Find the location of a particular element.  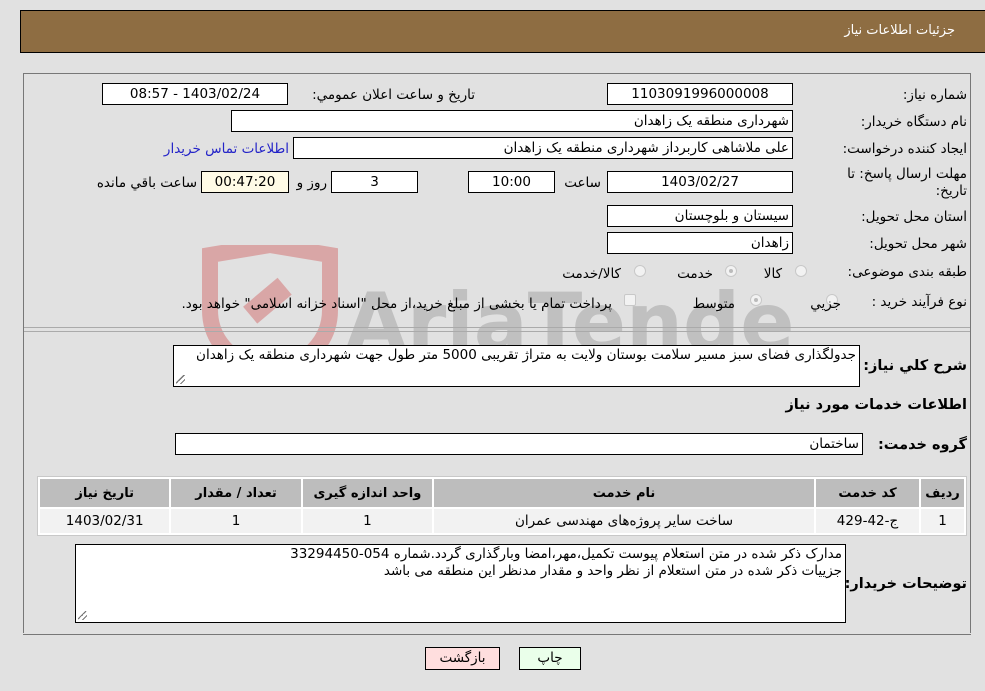

col-header-service-name: نام خدمت is located at coordinates (624, 493).